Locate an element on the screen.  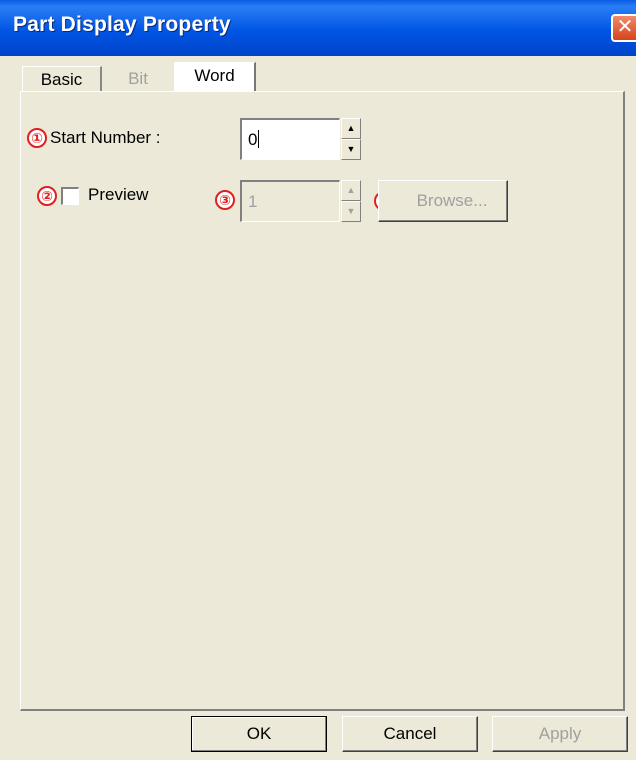
preview-value: 1 is located at coordinates (253, 201).